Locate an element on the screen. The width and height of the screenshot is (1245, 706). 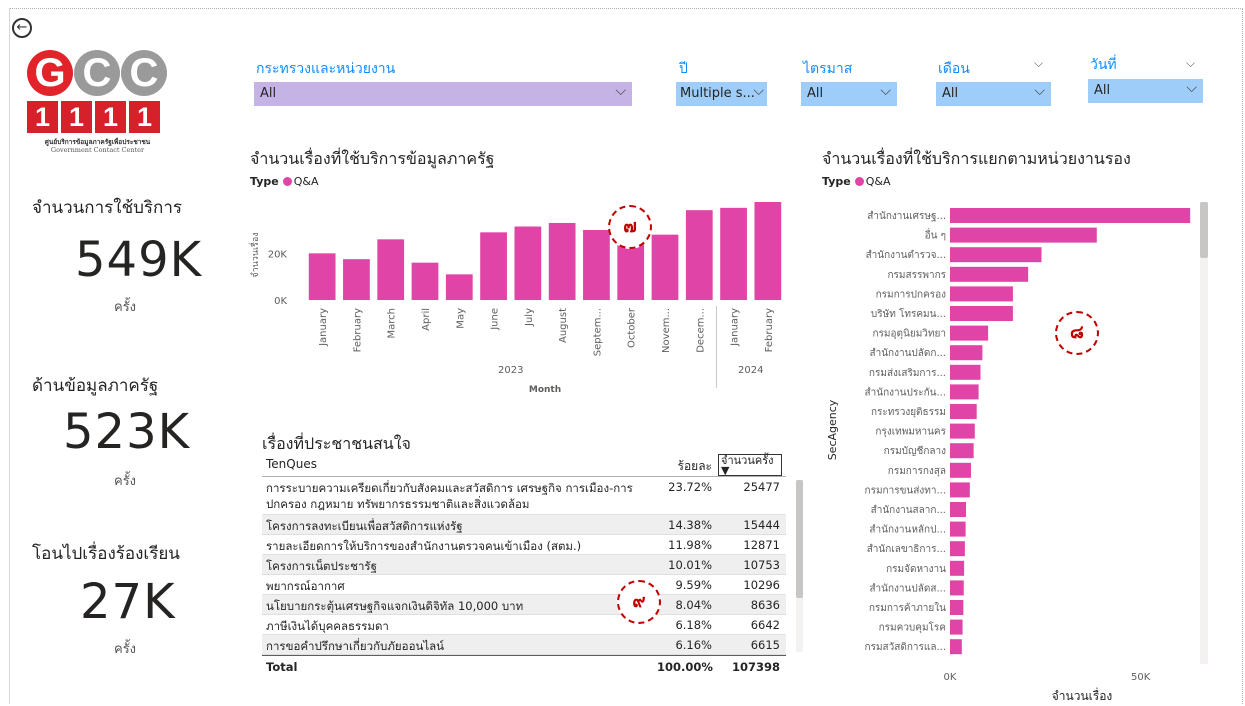
col-header-question: TenQues is located at coordinates (291, 464).